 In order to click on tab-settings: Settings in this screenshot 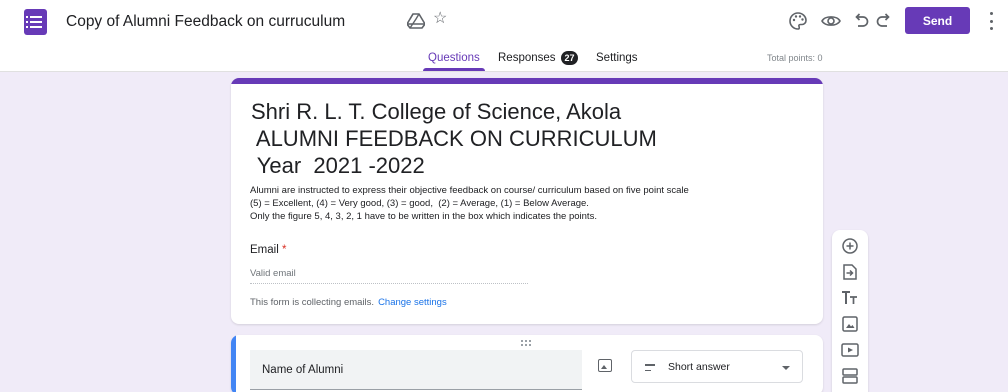, I will do `click(617, 58)`.